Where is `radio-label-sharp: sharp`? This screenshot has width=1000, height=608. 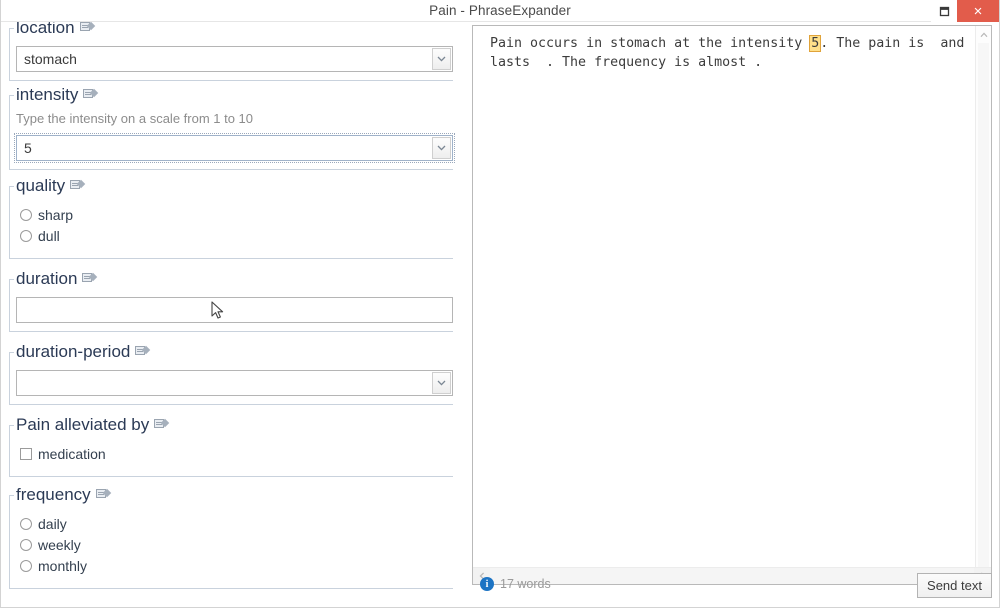 radio-label-sharp: sharp is located at coordinates (56, 214).